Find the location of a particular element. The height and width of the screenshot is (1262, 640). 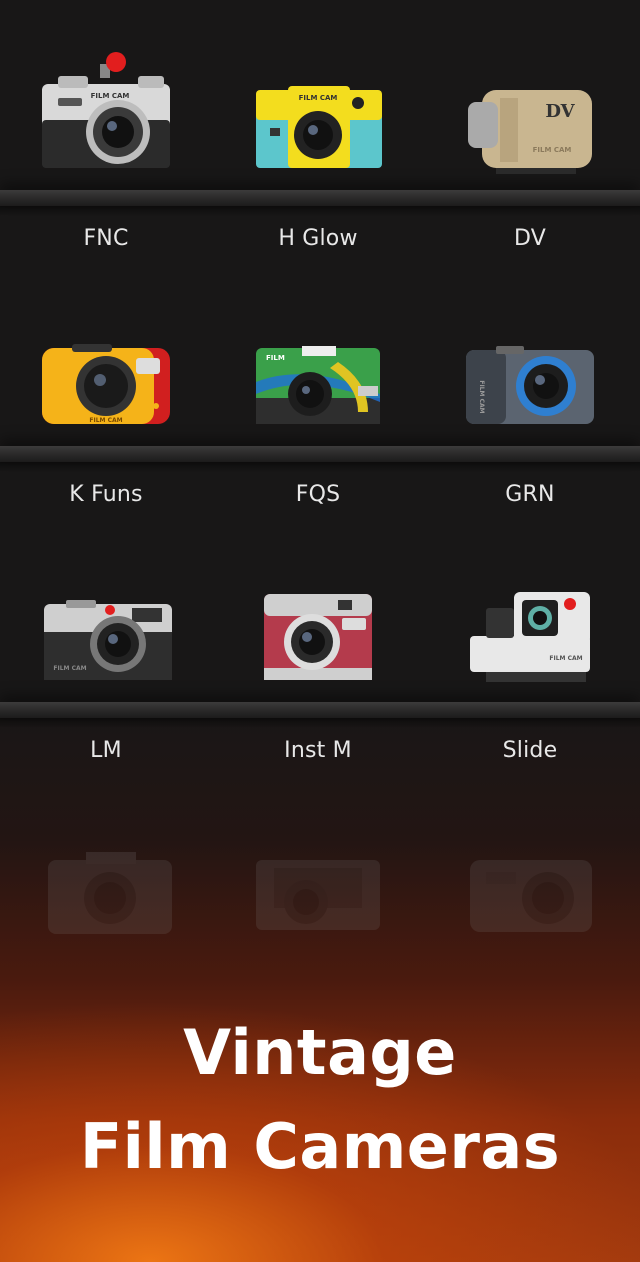

camera-label: FNC is located at coordinates (106, 238).